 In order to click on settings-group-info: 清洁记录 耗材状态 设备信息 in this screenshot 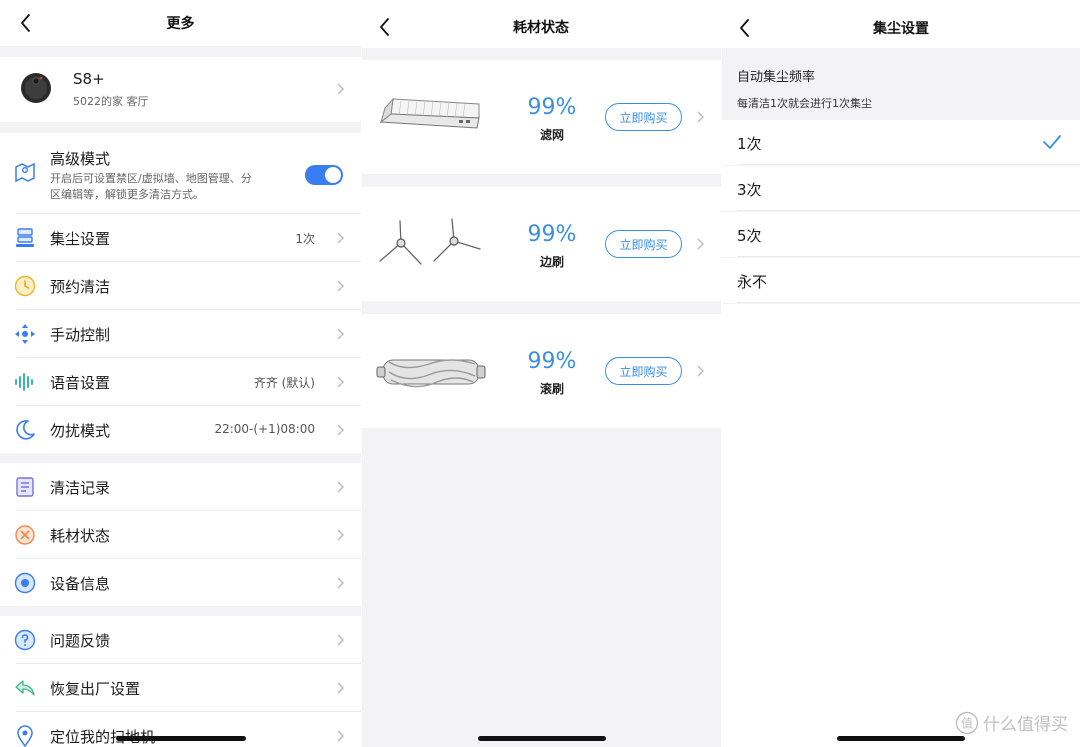, I will do `click(180, 534)`.